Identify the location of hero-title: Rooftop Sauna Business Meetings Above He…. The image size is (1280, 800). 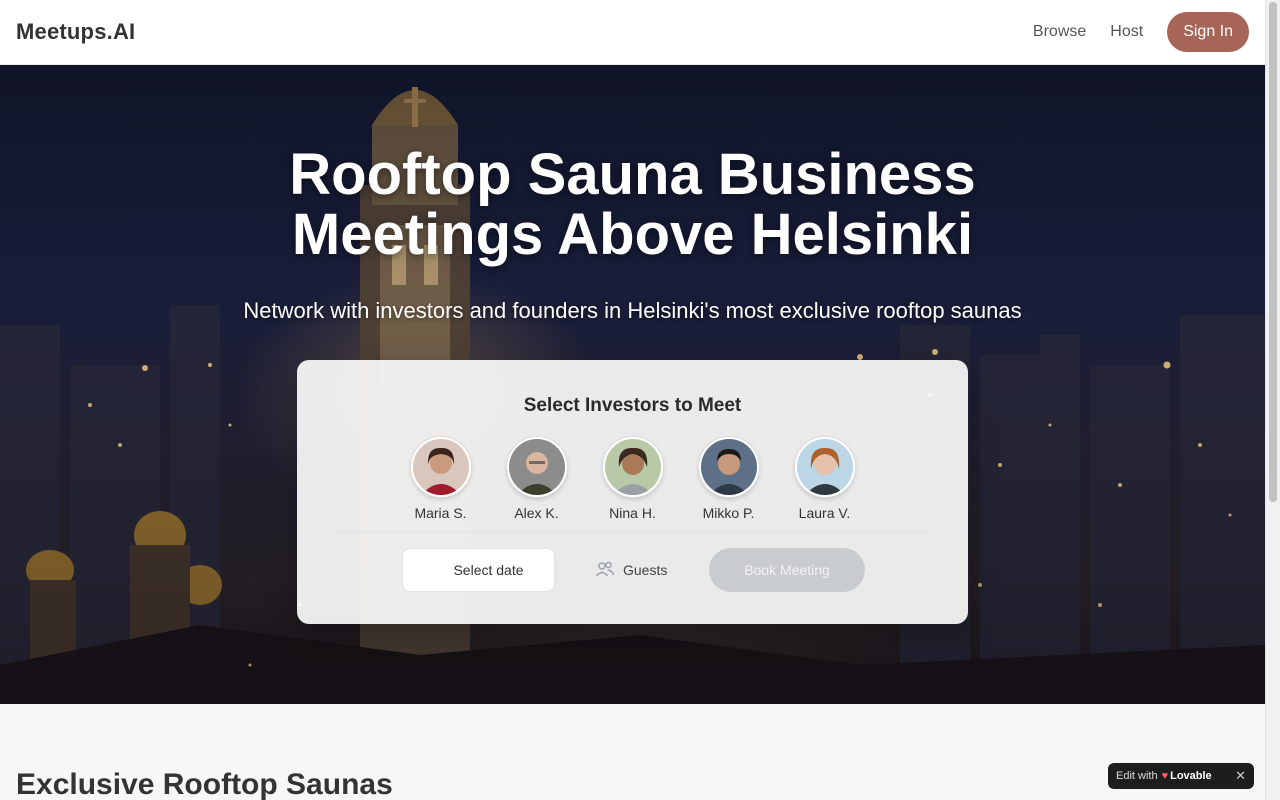
(632, 205).